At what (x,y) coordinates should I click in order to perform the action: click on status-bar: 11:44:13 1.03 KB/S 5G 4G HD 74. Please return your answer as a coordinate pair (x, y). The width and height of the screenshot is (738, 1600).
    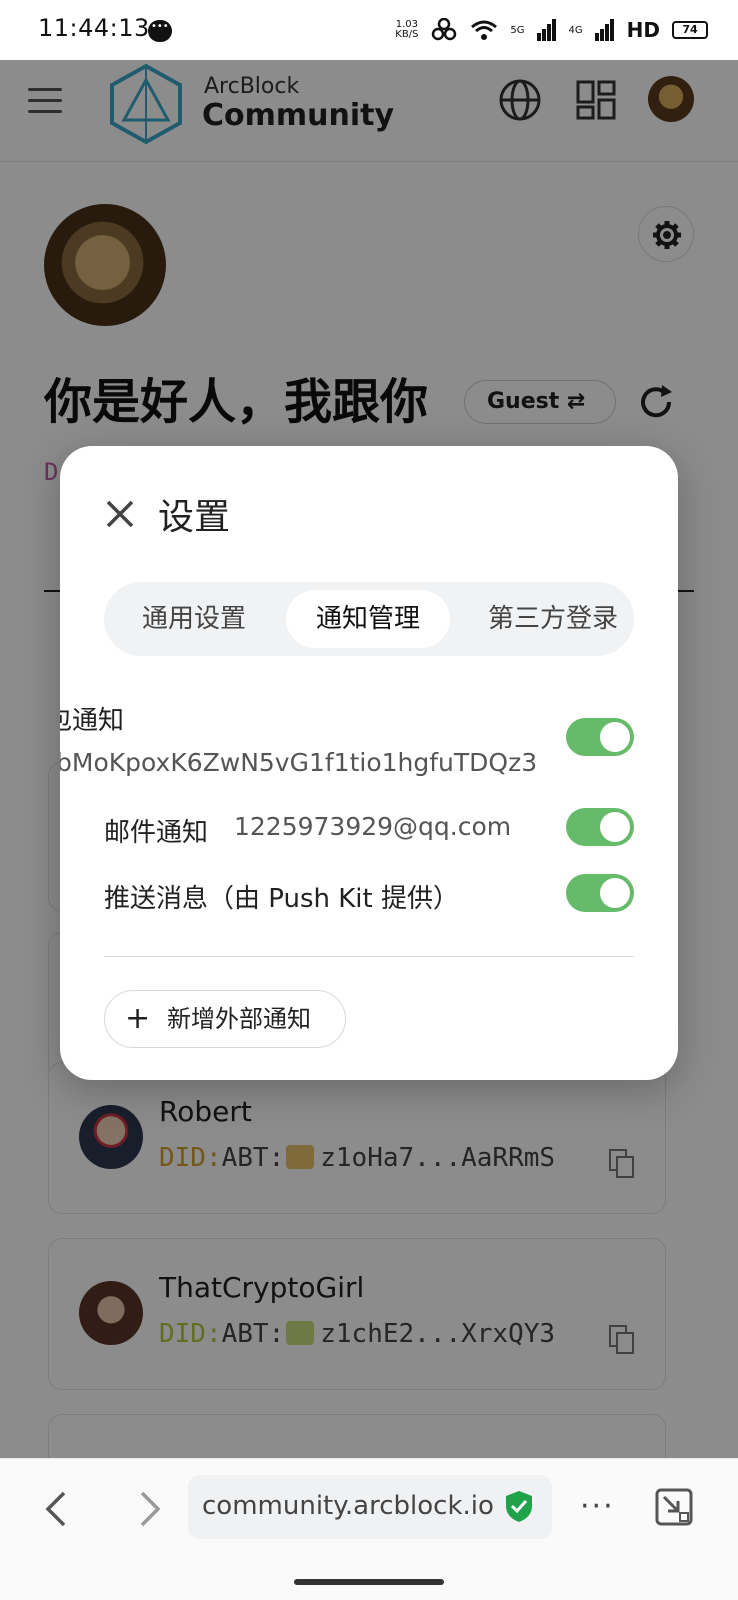
    Looking at the image, I should click on (369, 30).